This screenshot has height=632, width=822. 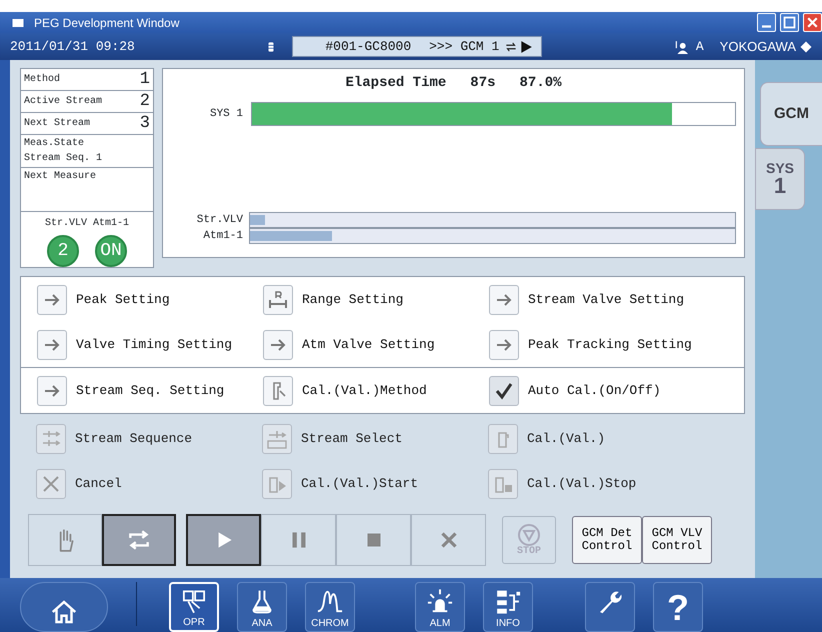 I want to click on status-label: Active Stream, so click(x=63, y=101).